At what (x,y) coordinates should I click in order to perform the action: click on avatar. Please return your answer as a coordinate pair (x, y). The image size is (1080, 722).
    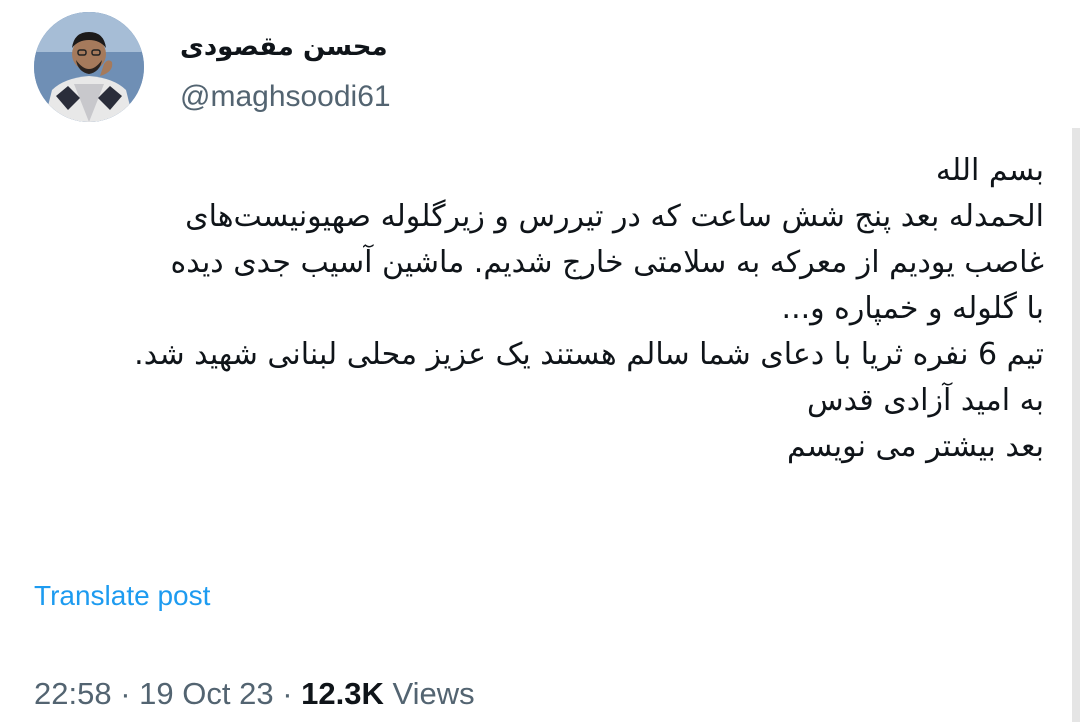
    Looking at the image, I should click on (89, 67).